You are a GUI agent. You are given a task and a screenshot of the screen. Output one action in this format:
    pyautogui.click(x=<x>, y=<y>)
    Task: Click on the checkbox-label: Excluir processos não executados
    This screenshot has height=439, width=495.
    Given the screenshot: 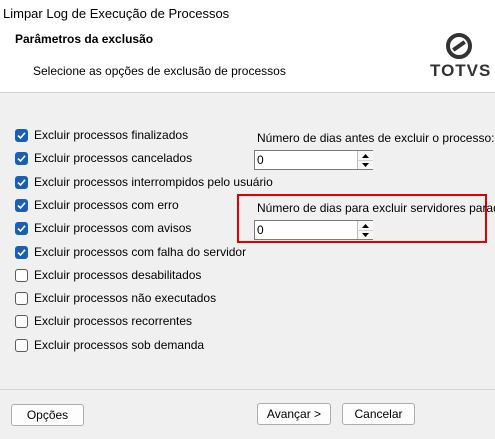 What is the action you would take?
    pyautogui.click(x=125, y=298)
    